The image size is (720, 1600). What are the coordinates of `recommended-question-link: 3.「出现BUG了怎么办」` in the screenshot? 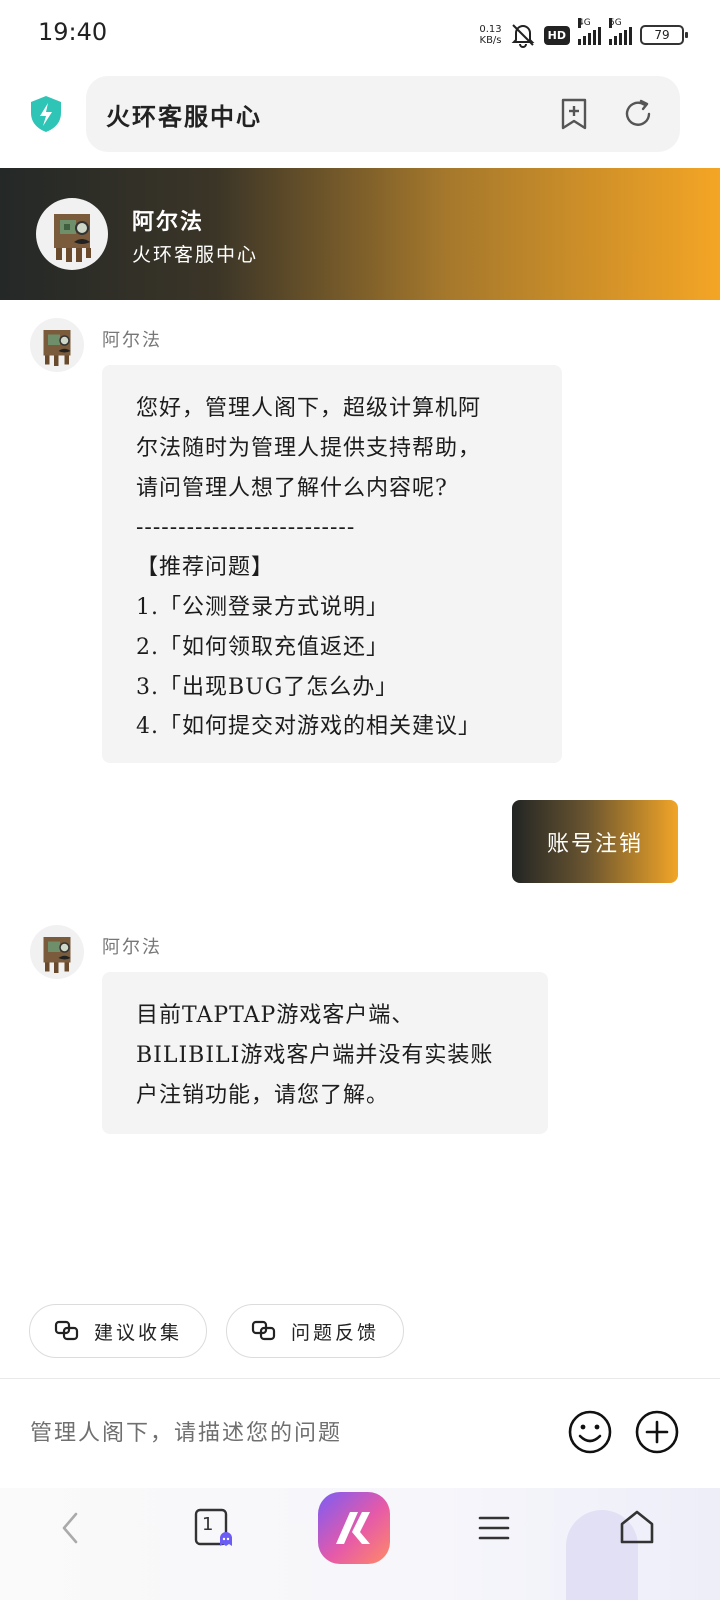 It's located at (336, 688).